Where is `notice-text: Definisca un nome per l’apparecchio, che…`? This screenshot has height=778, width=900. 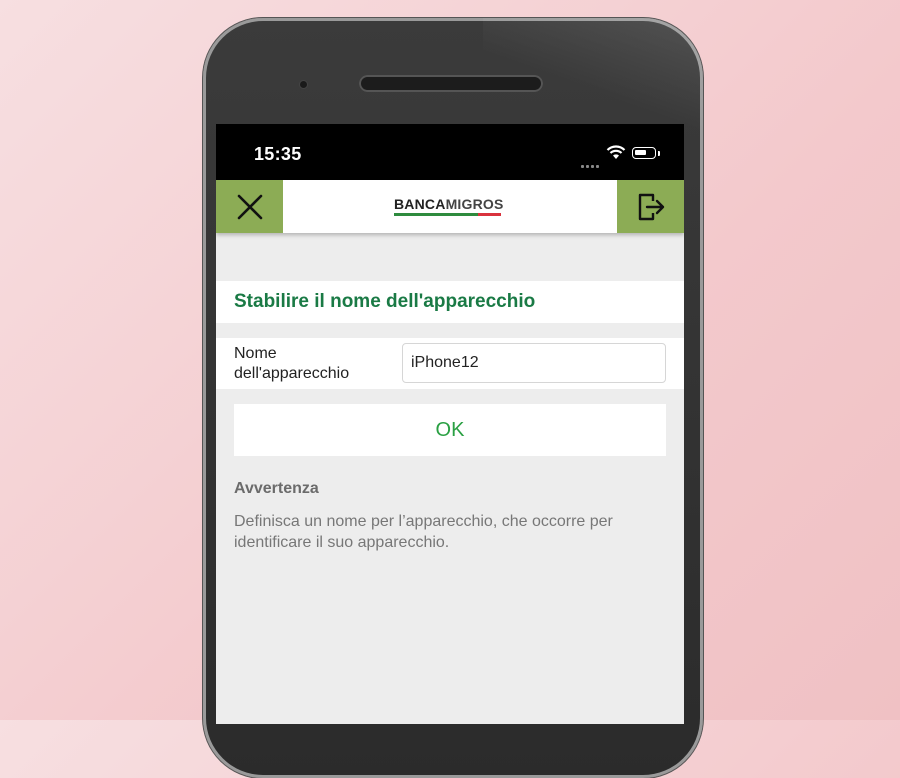
notice-text: Definisca un nome per l’apparecchio, che… is located at coordinates (423, 532).